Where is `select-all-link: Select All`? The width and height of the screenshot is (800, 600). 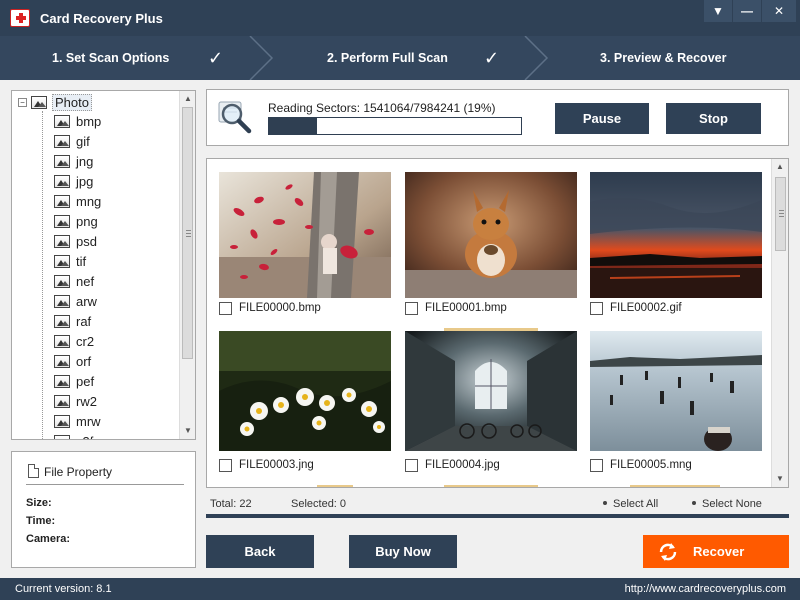
select-all-link: Select All is located at coordinates (630, 504).